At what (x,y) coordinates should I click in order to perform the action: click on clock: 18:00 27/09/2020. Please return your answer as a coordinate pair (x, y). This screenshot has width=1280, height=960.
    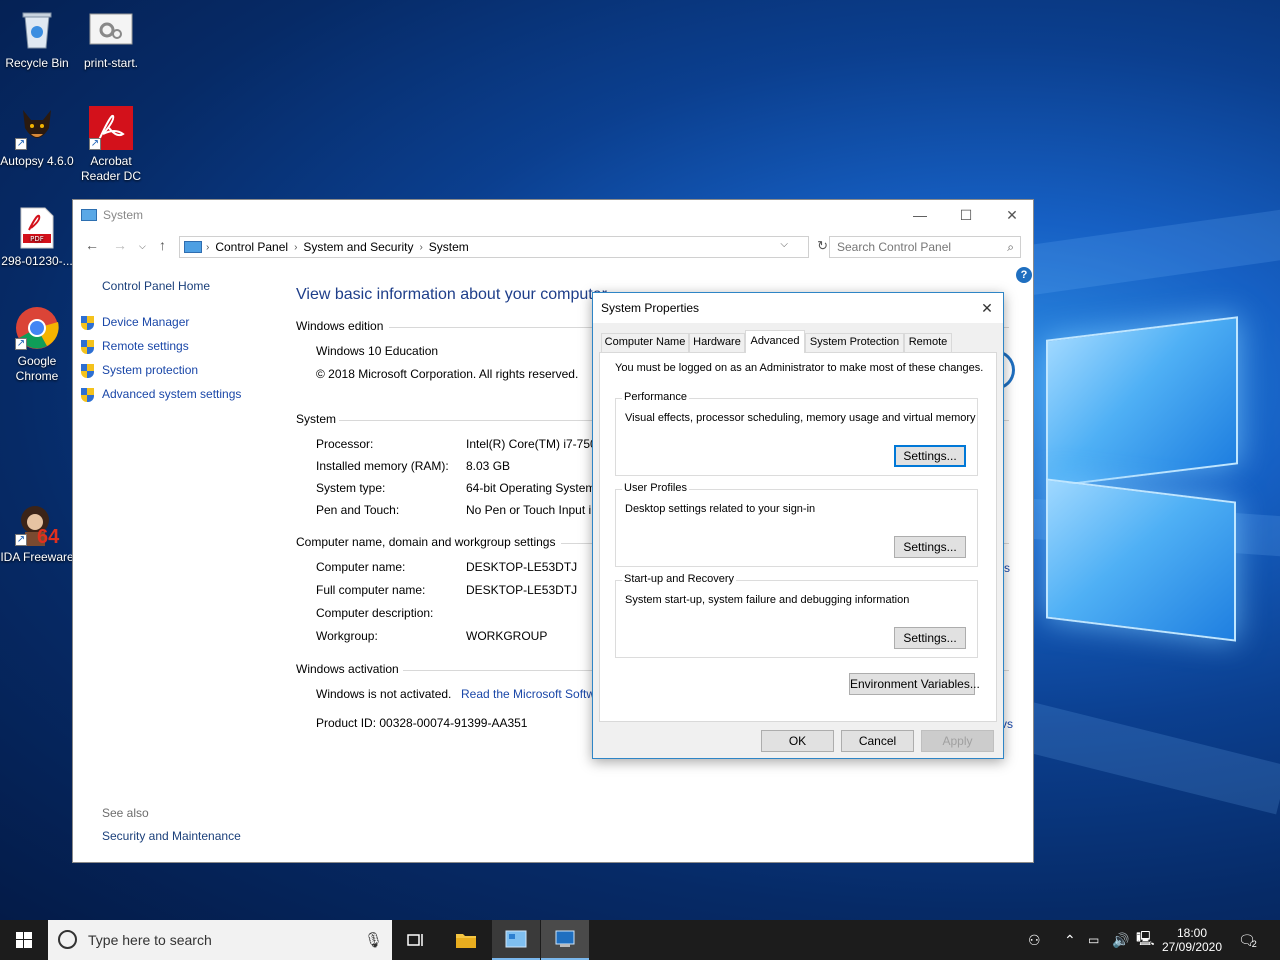
    Looking at the image, I should click on (1192, 940).